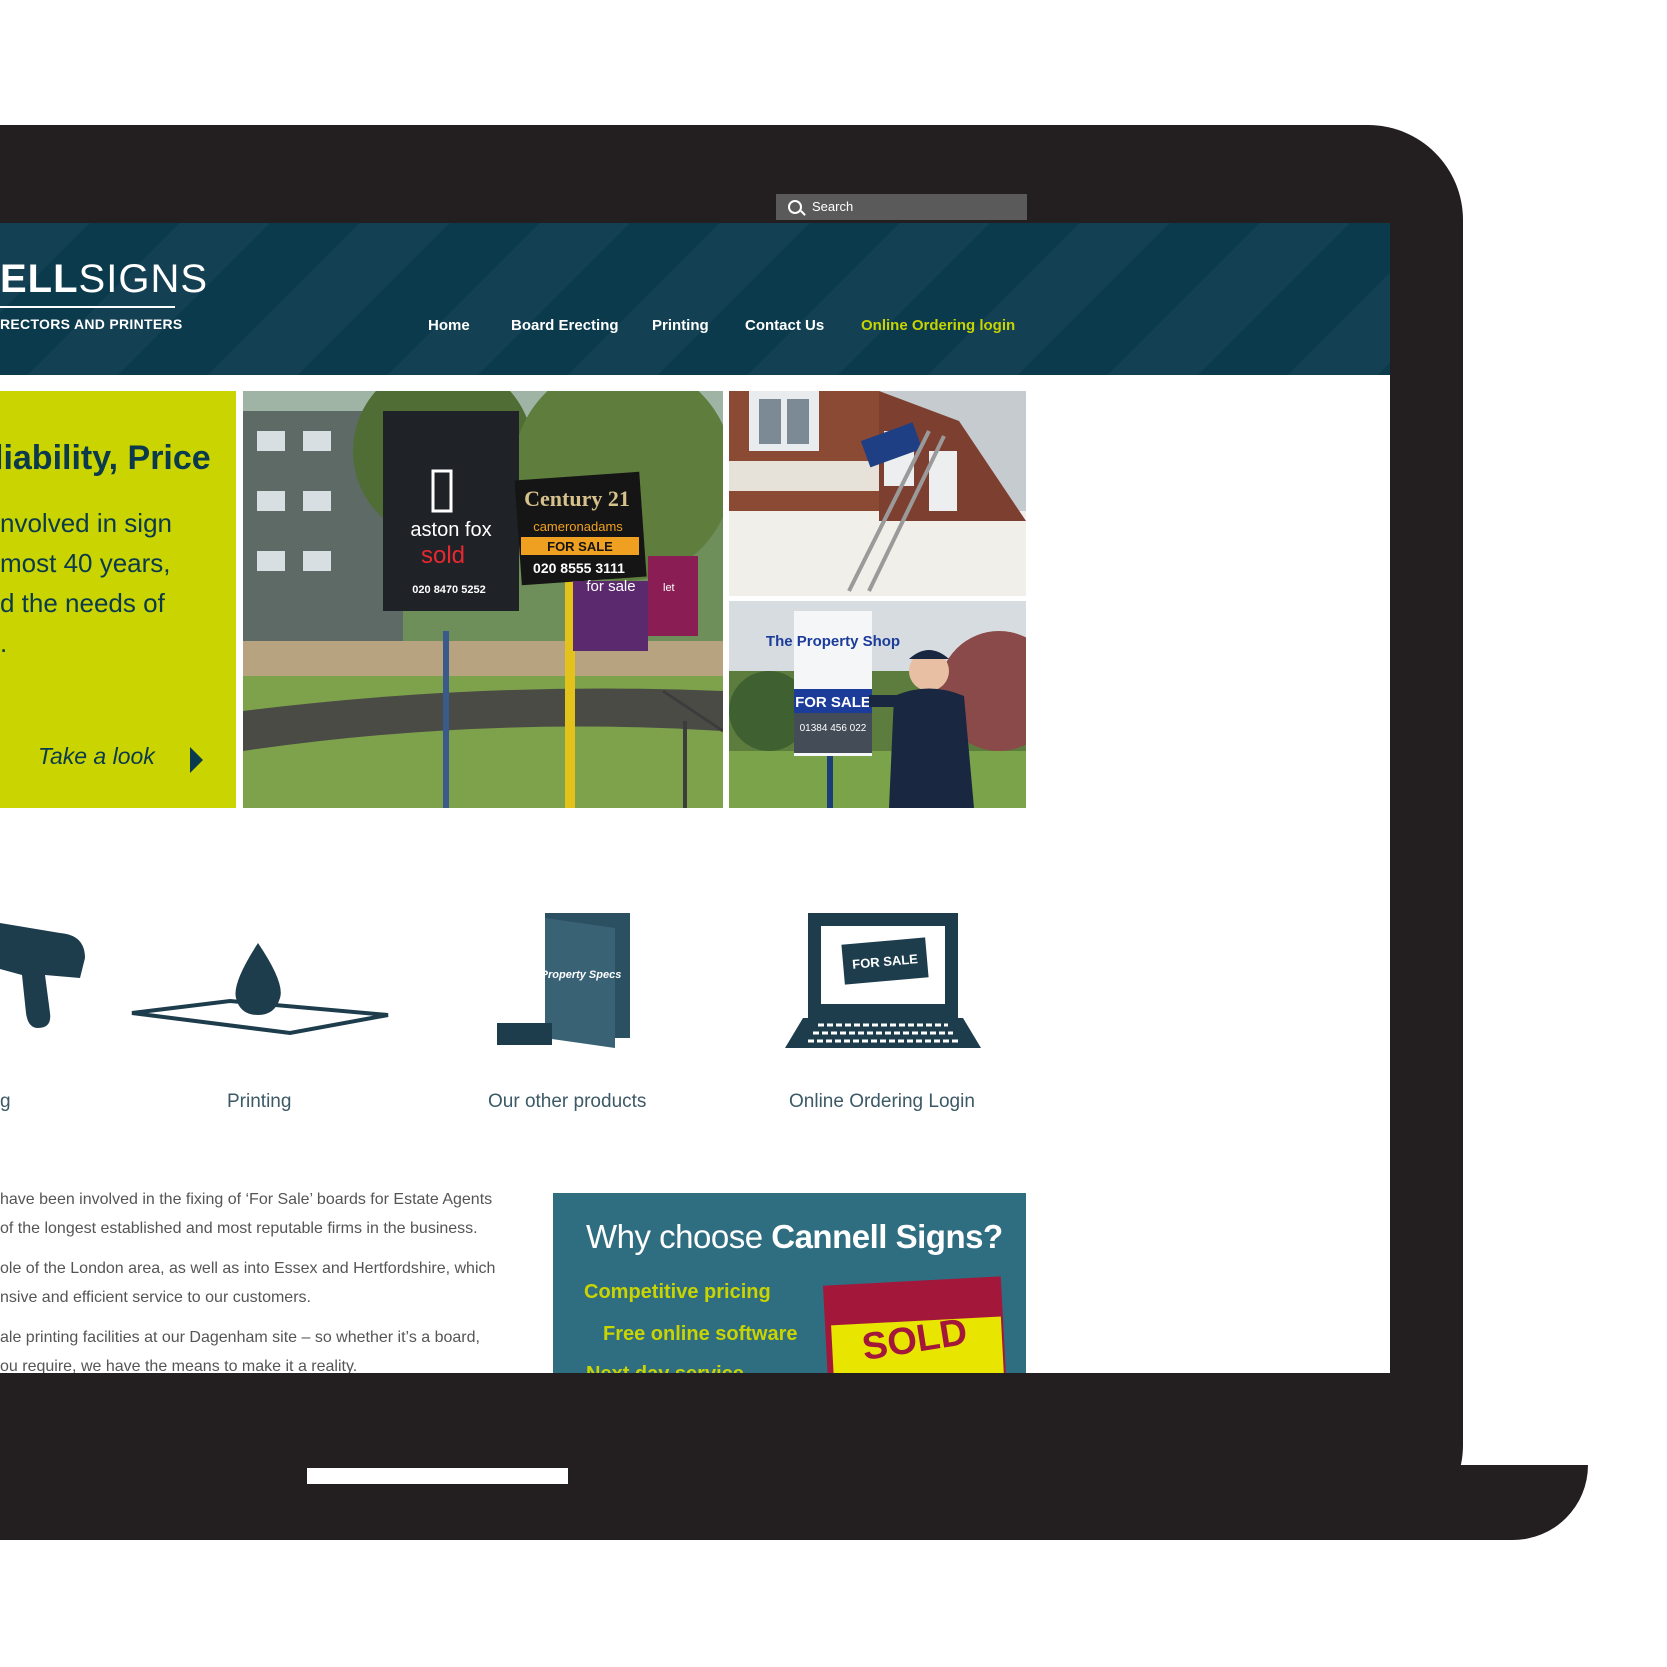  Describe the element at coordinates (581, 975) in the screenshot. I see `brochure-text: Property Specs` at that location.